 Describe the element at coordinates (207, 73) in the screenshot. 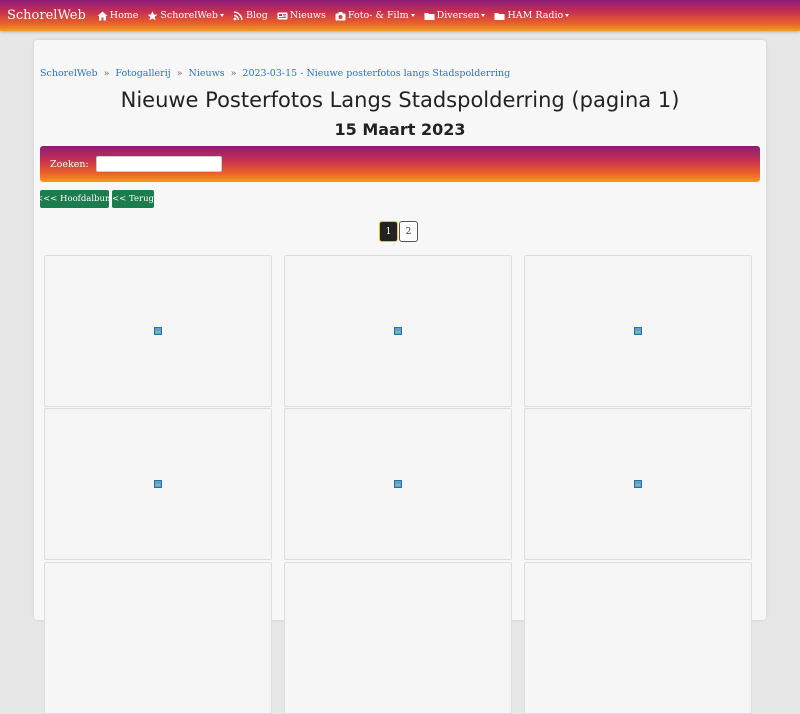

I see `breadcrumb-item: Nieuws` at that location.